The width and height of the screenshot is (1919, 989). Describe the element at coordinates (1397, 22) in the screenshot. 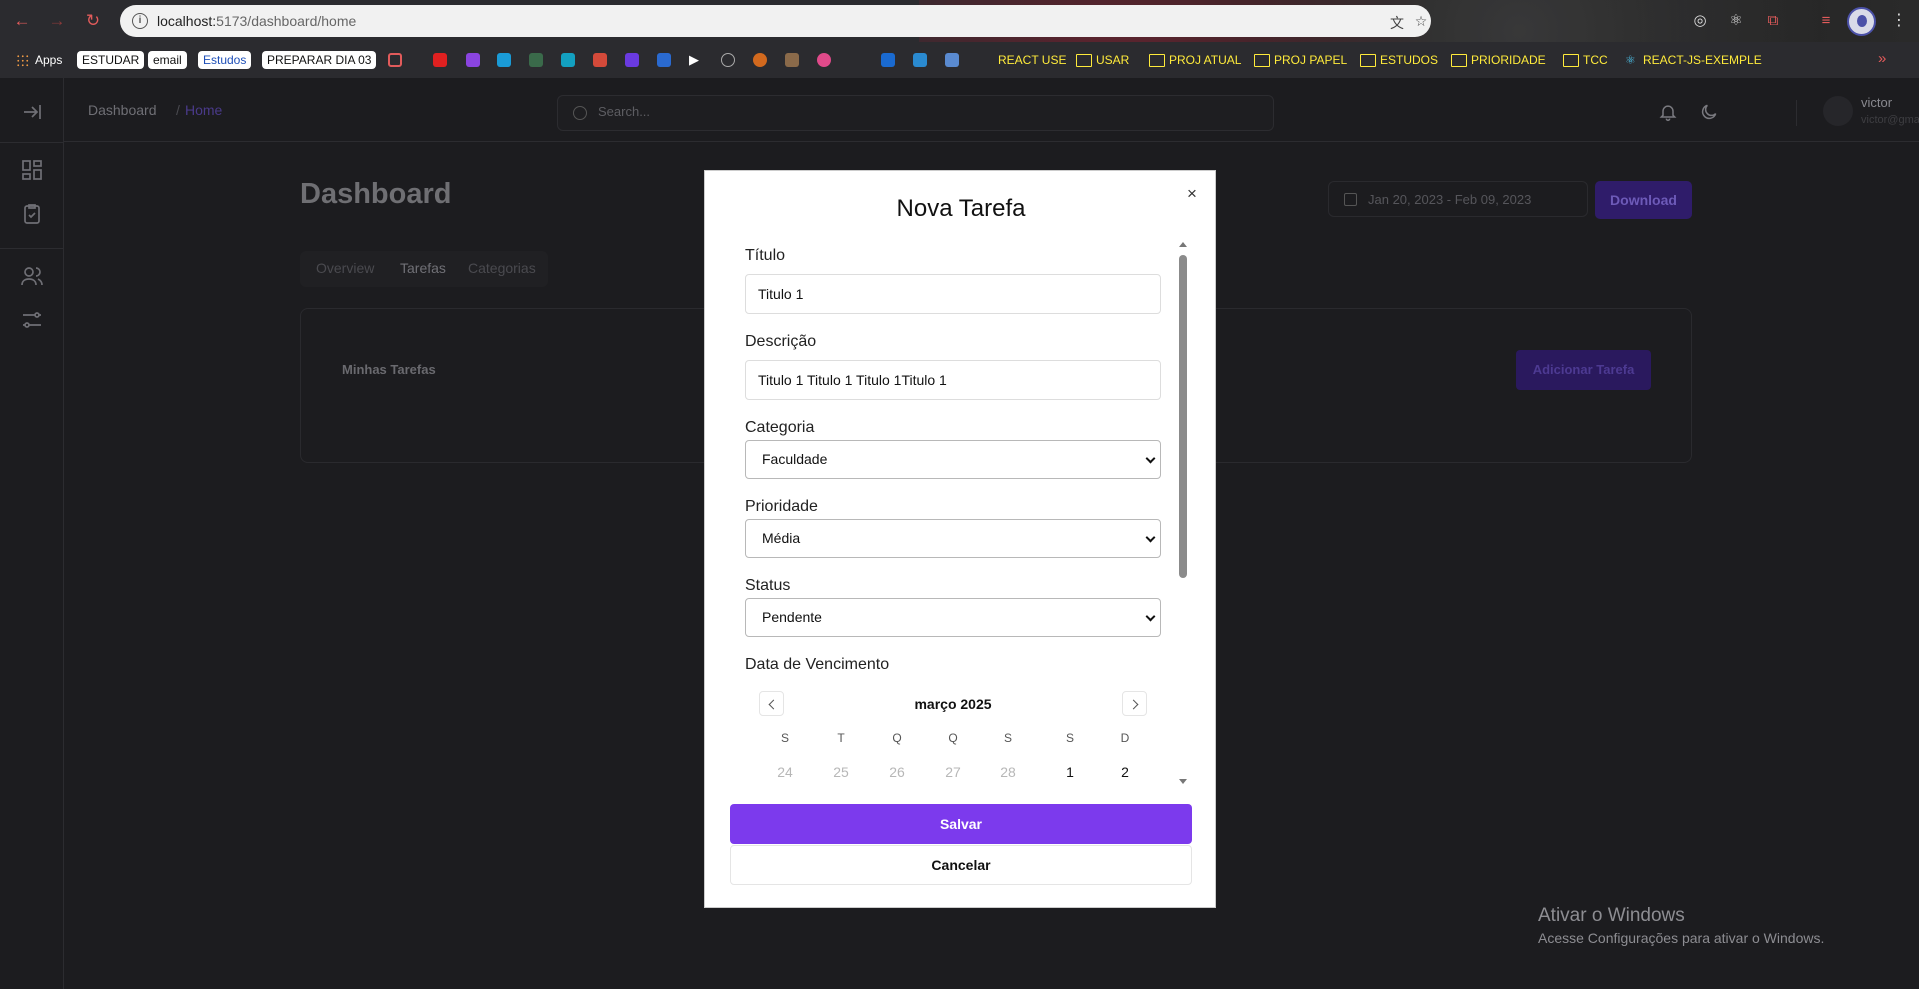

I see `translate-icon: 文` at that location.